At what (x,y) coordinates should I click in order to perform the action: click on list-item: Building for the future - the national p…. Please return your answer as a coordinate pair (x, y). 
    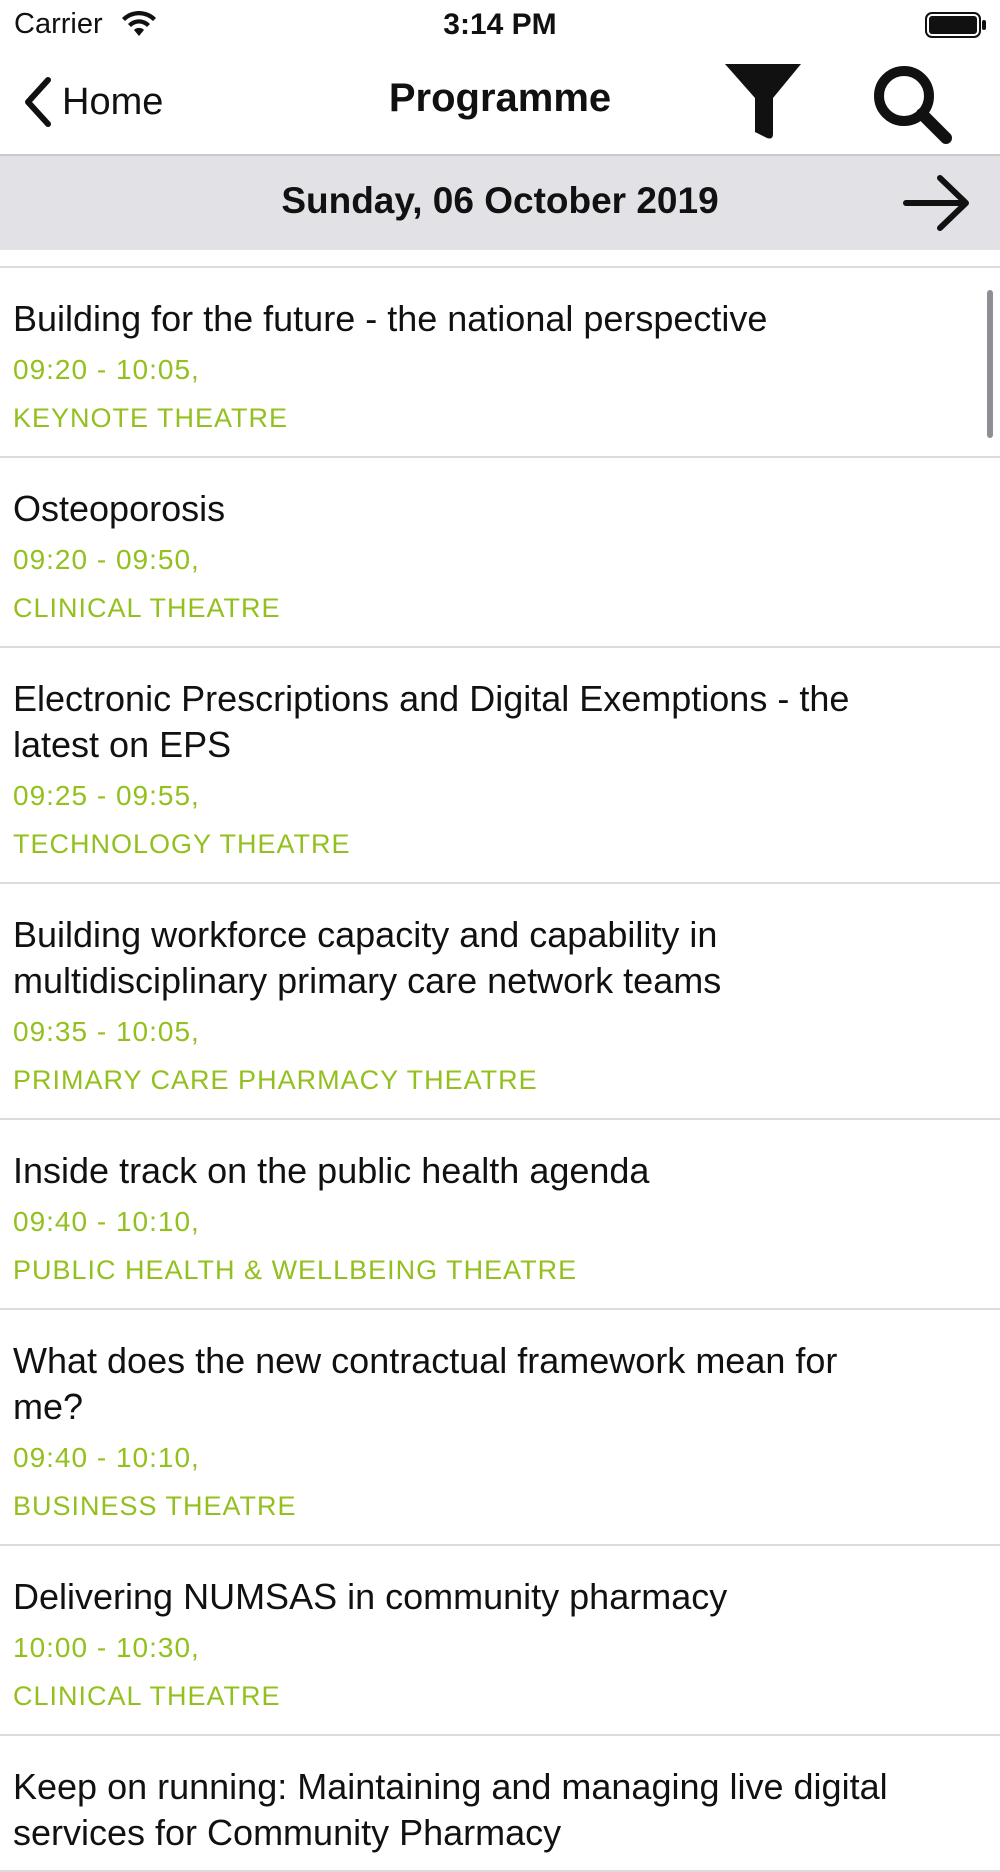
    Looking at the image, I should click on (500, 363).